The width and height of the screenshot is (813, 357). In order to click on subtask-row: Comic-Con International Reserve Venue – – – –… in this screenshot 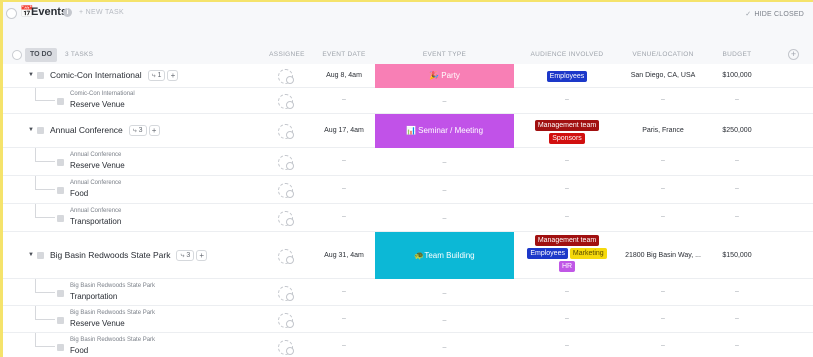, I will do `click(408, 101)`.